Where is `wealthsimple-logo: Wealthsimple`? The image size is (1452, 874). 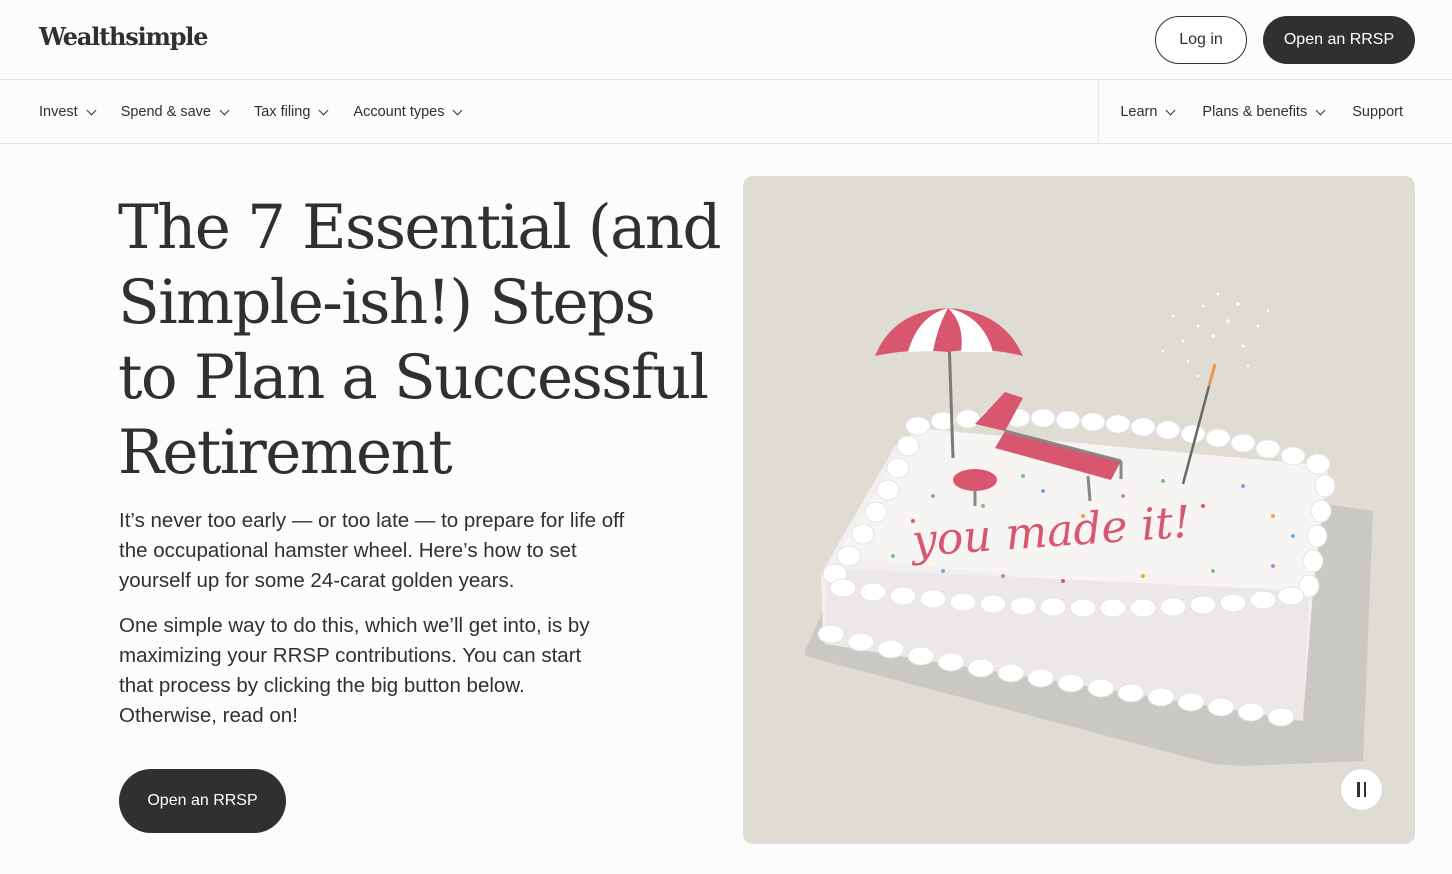
wealthsimple-logo: Wealthsimple is located at coordinates (123, 36).